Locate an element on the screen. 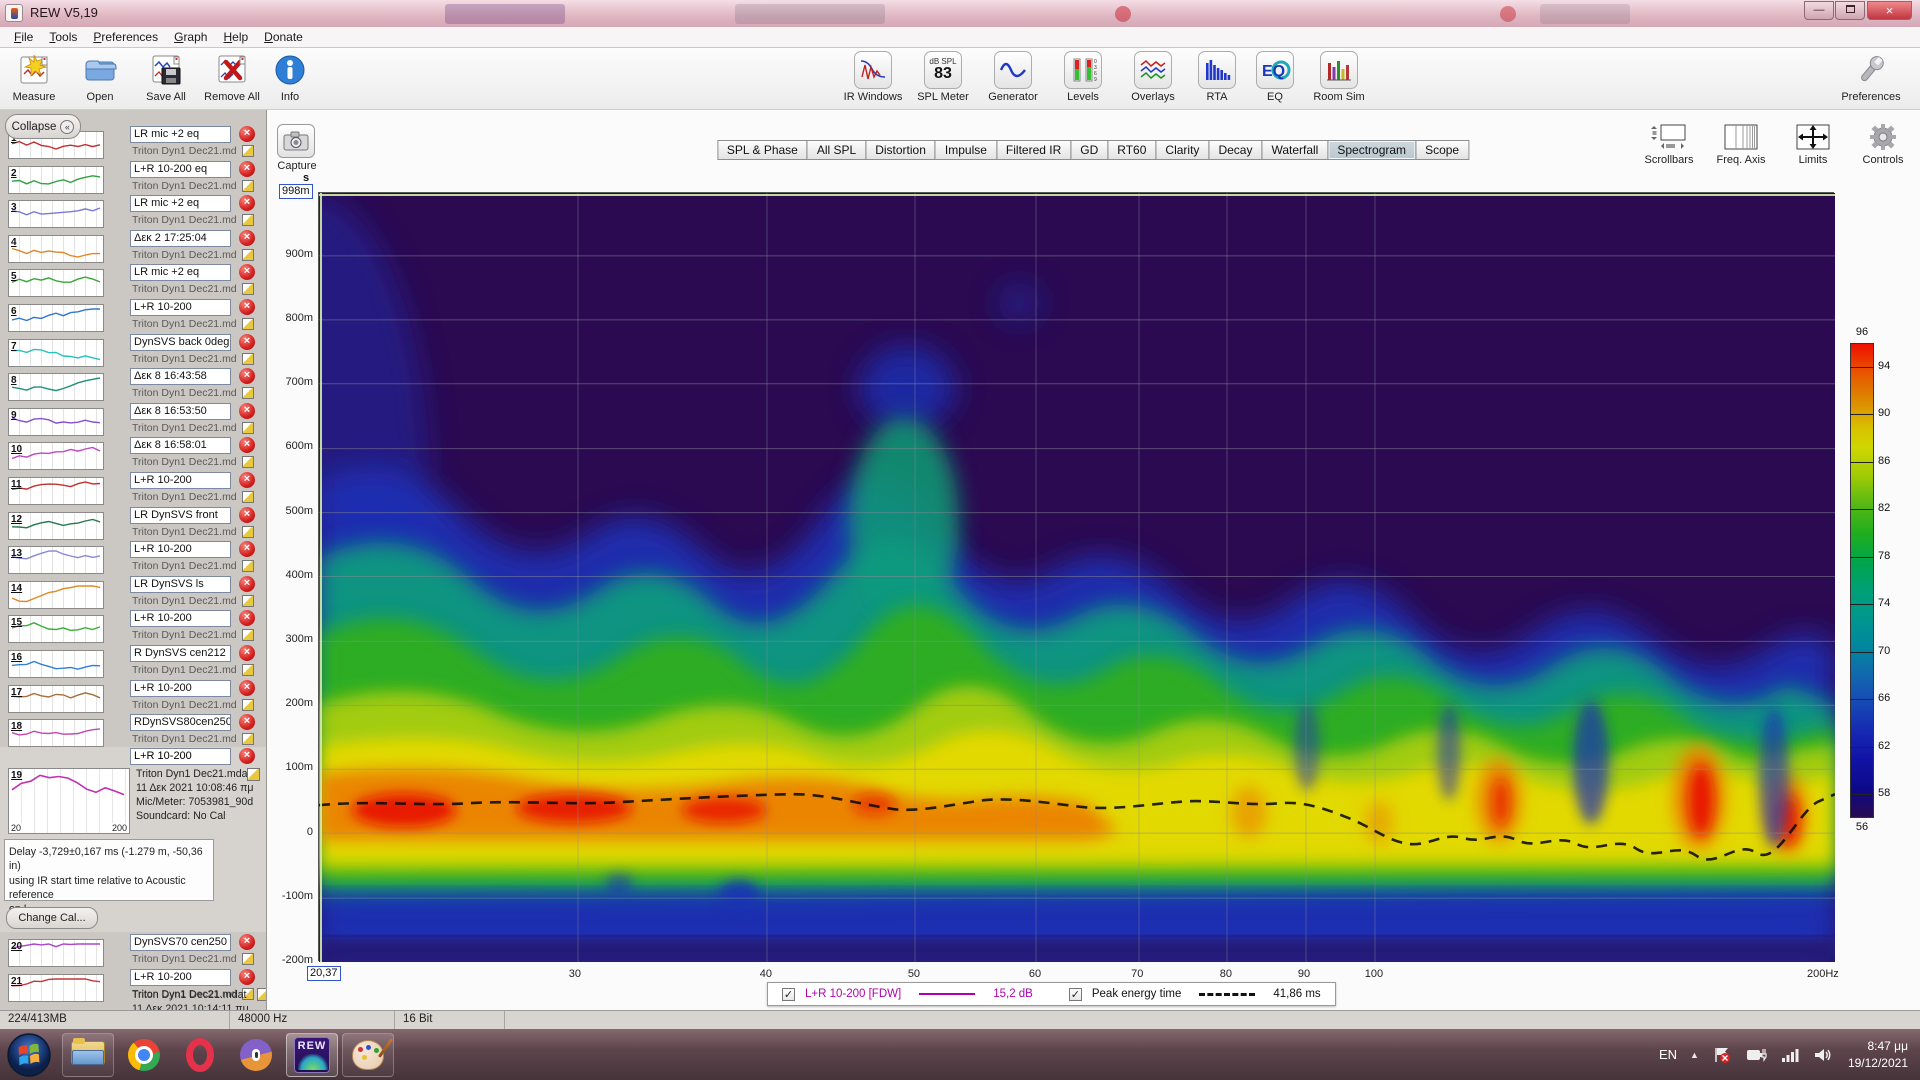 Image resolution: width=1920 pixels, height=1080 pixels. taskbar-explorer-button is located at coordinates (88, 1054).